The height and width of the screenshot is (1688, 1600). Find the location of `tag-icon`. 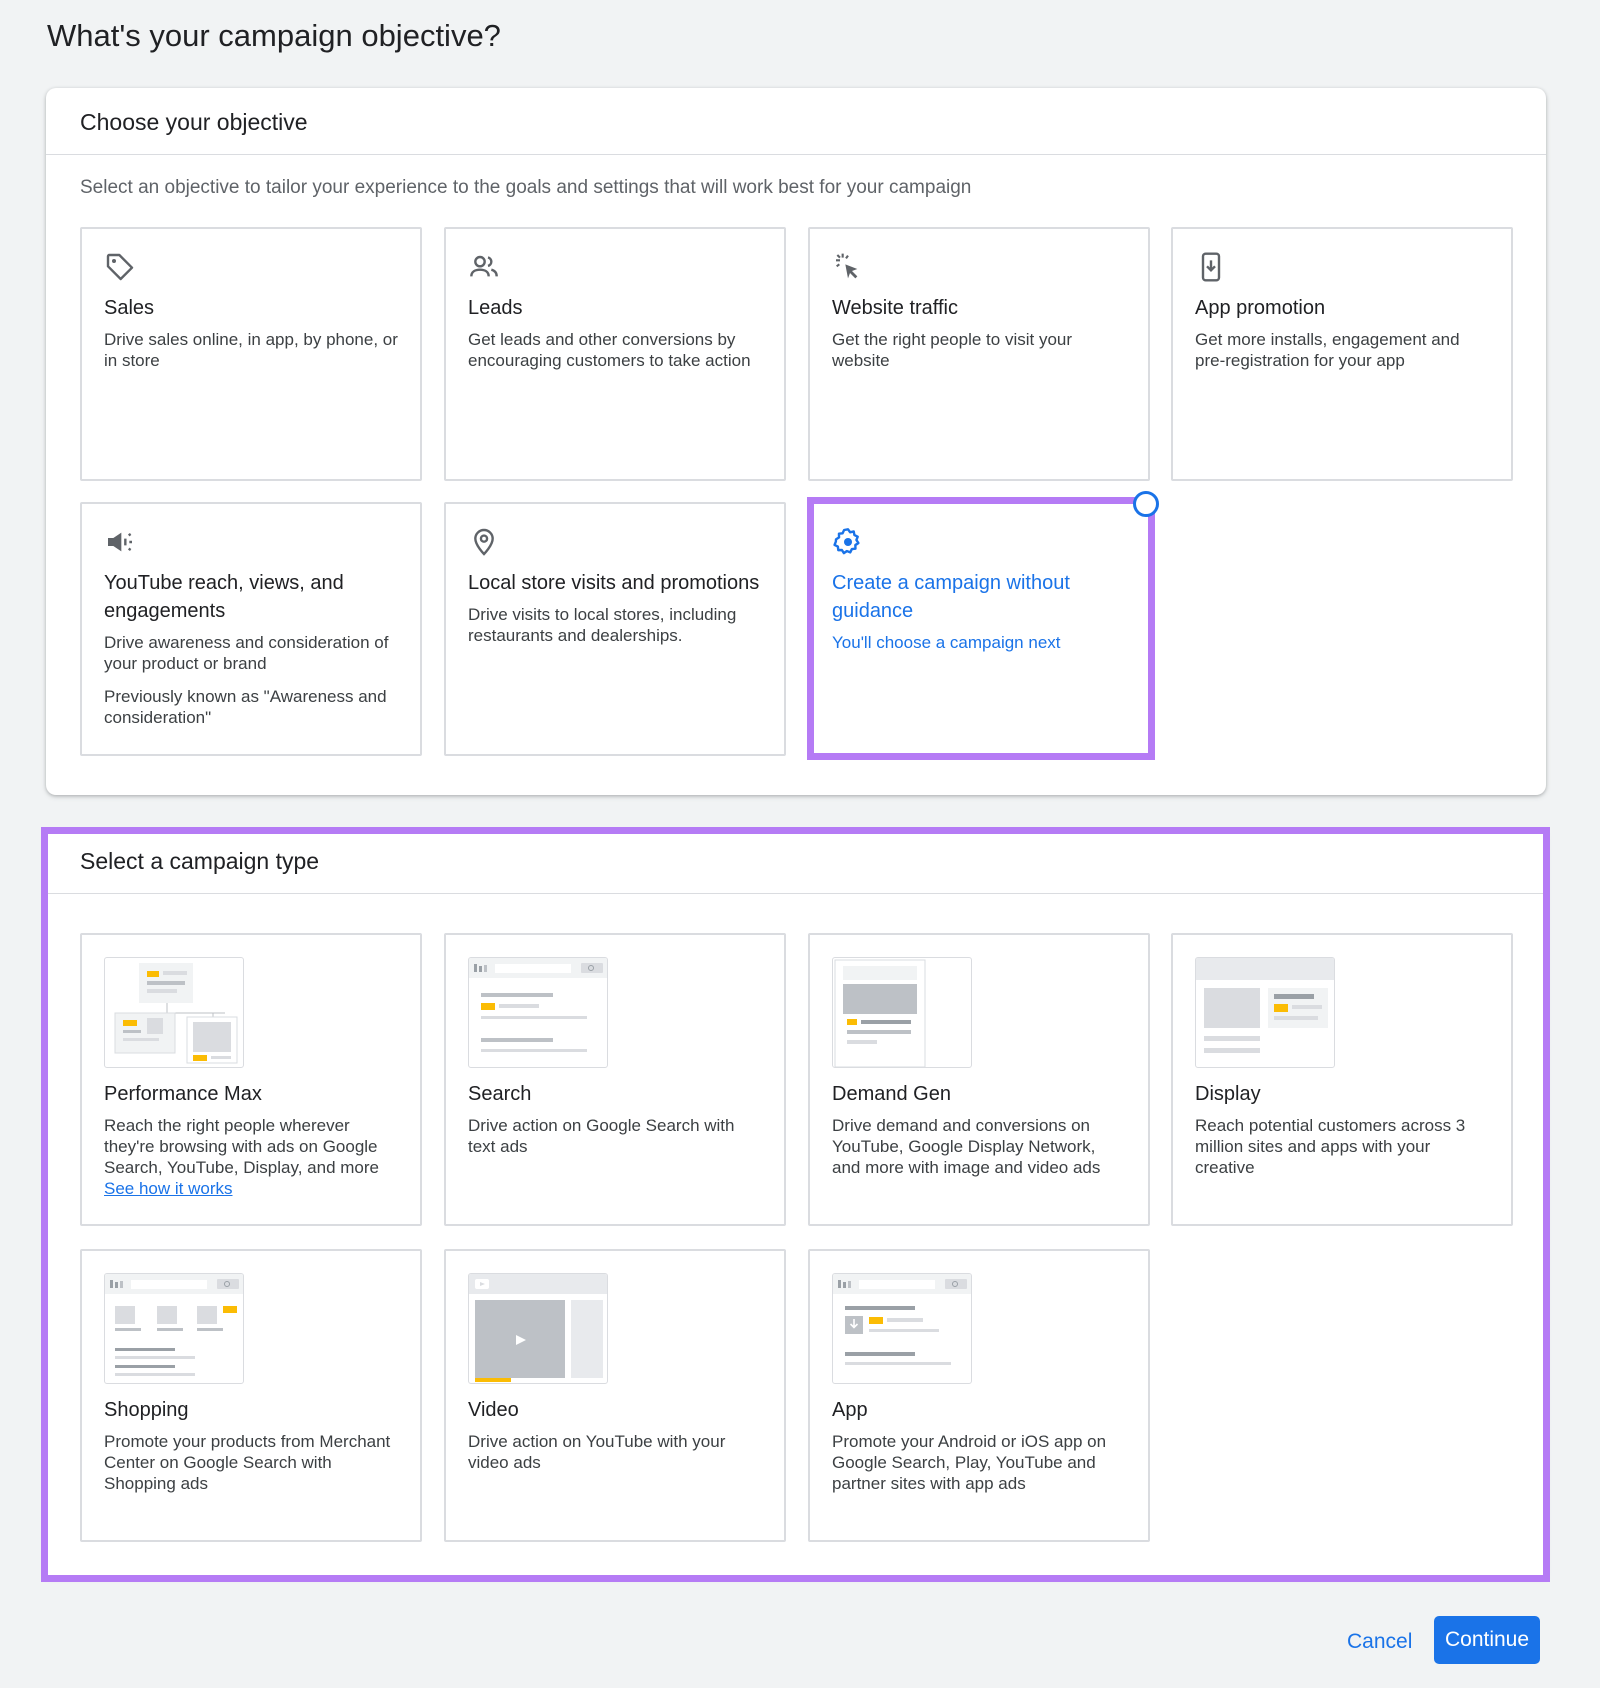

tag-icon is located at coordinates (120, 267).